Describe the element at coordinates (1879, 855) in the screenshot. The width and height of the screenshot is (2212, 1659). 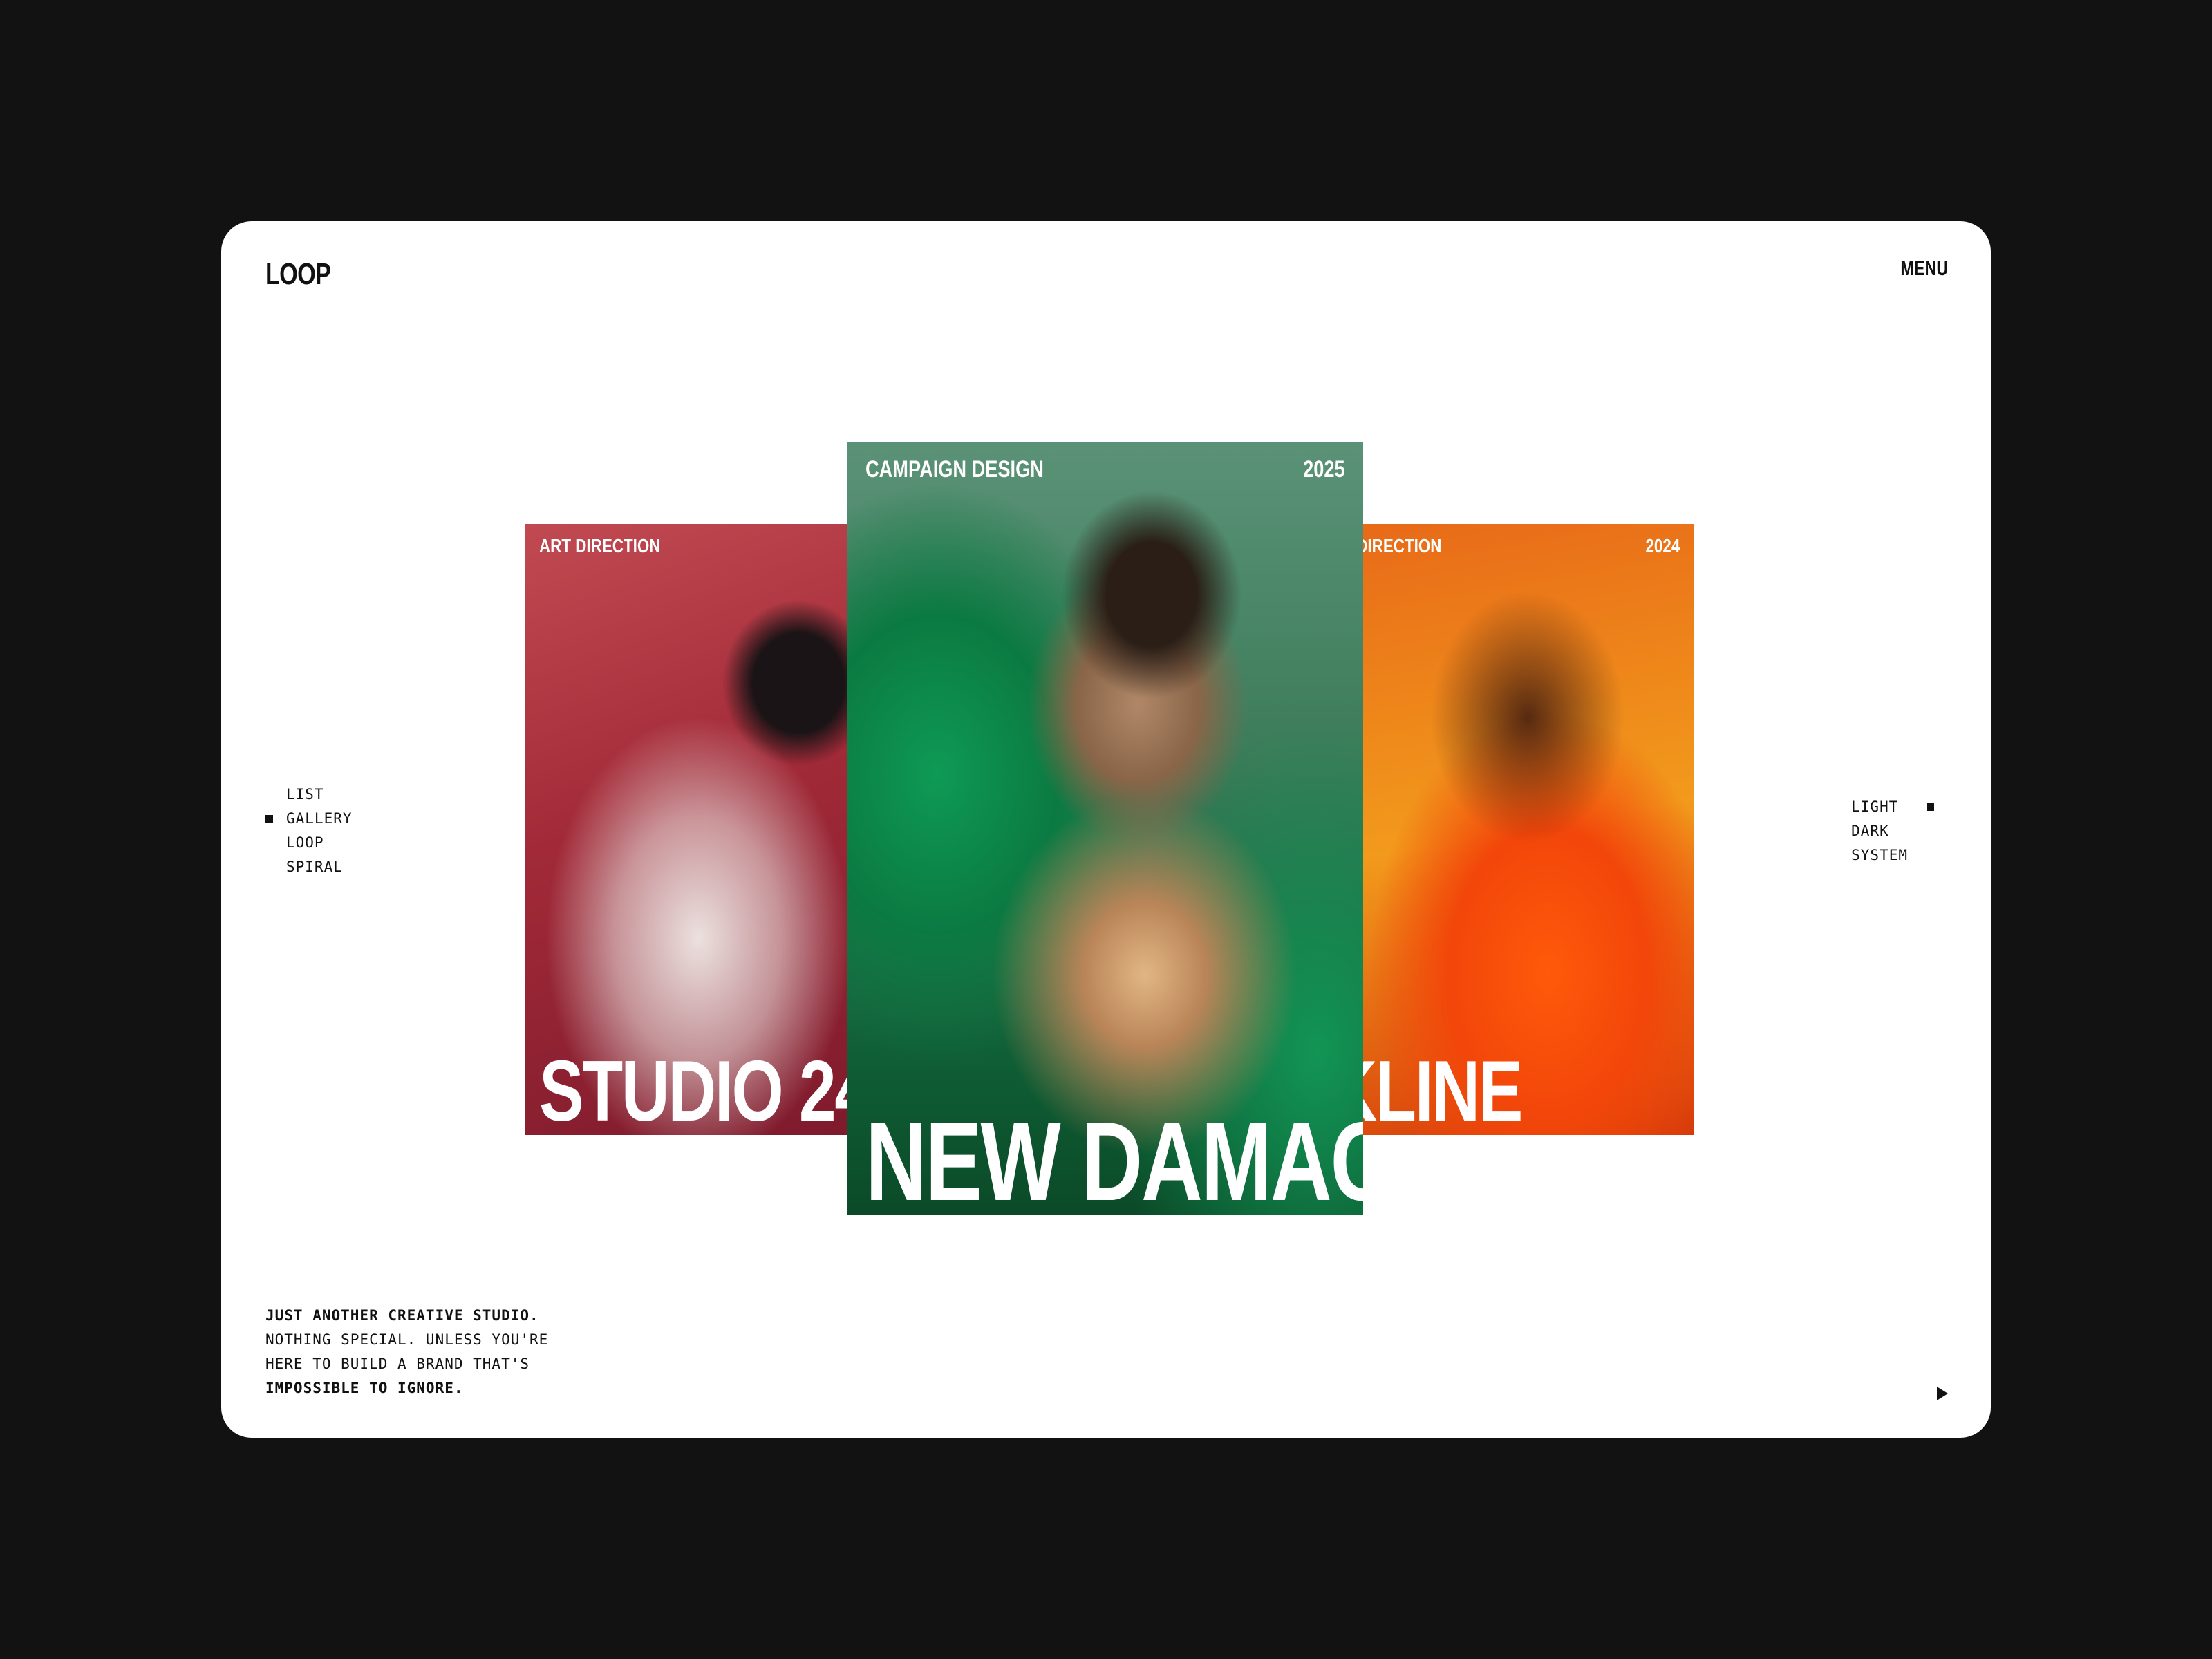
I see `theme-option-system: SYSTEM` at that location.